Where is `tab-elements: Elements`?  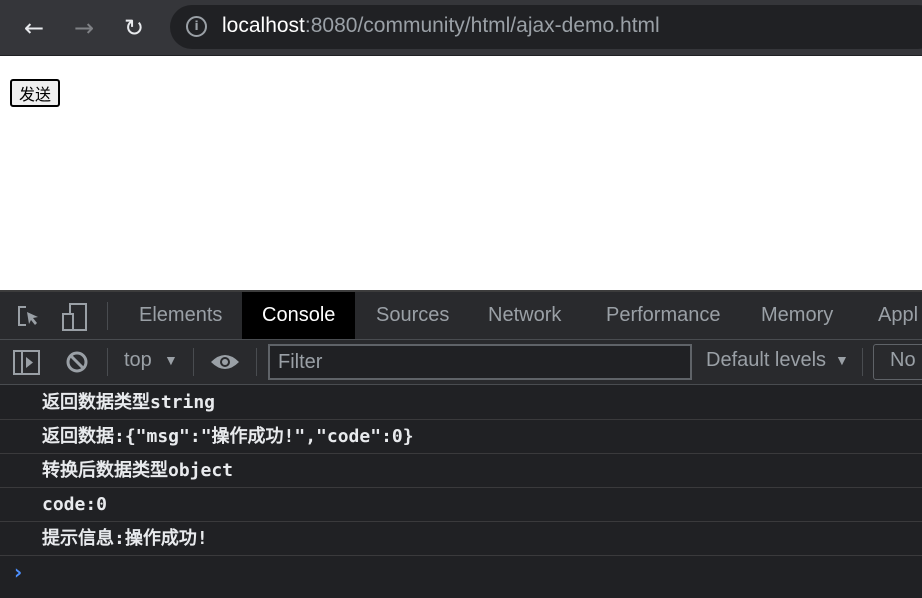
tab-elements: Elements is located at coordinates (180, 315).